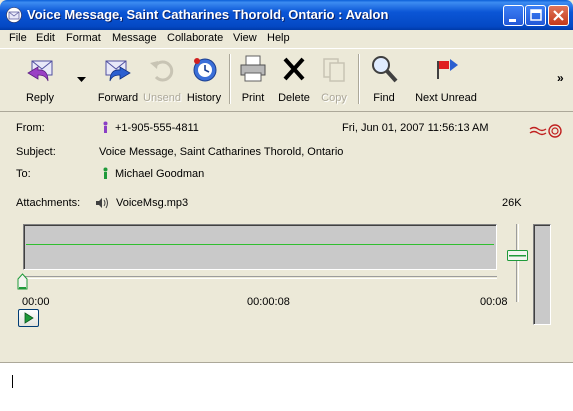 This screenshot has width=573, height=411. I want to click on person-purple-icon, so click(105, 127).